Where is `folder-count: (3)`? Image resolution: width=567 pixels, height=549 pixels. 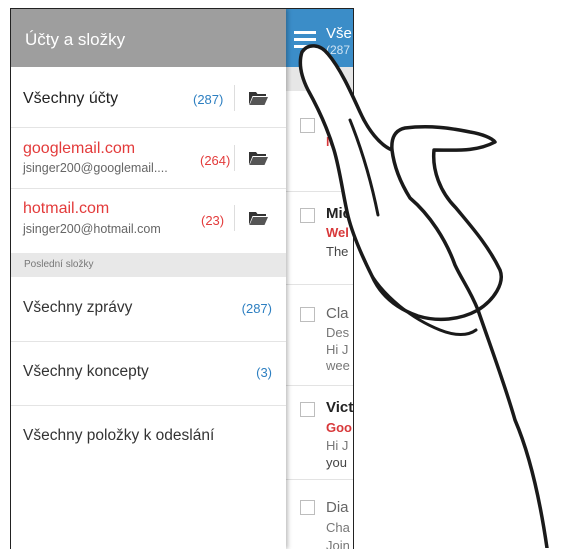
folder-count: (3) is located at coordinates (264, 372).